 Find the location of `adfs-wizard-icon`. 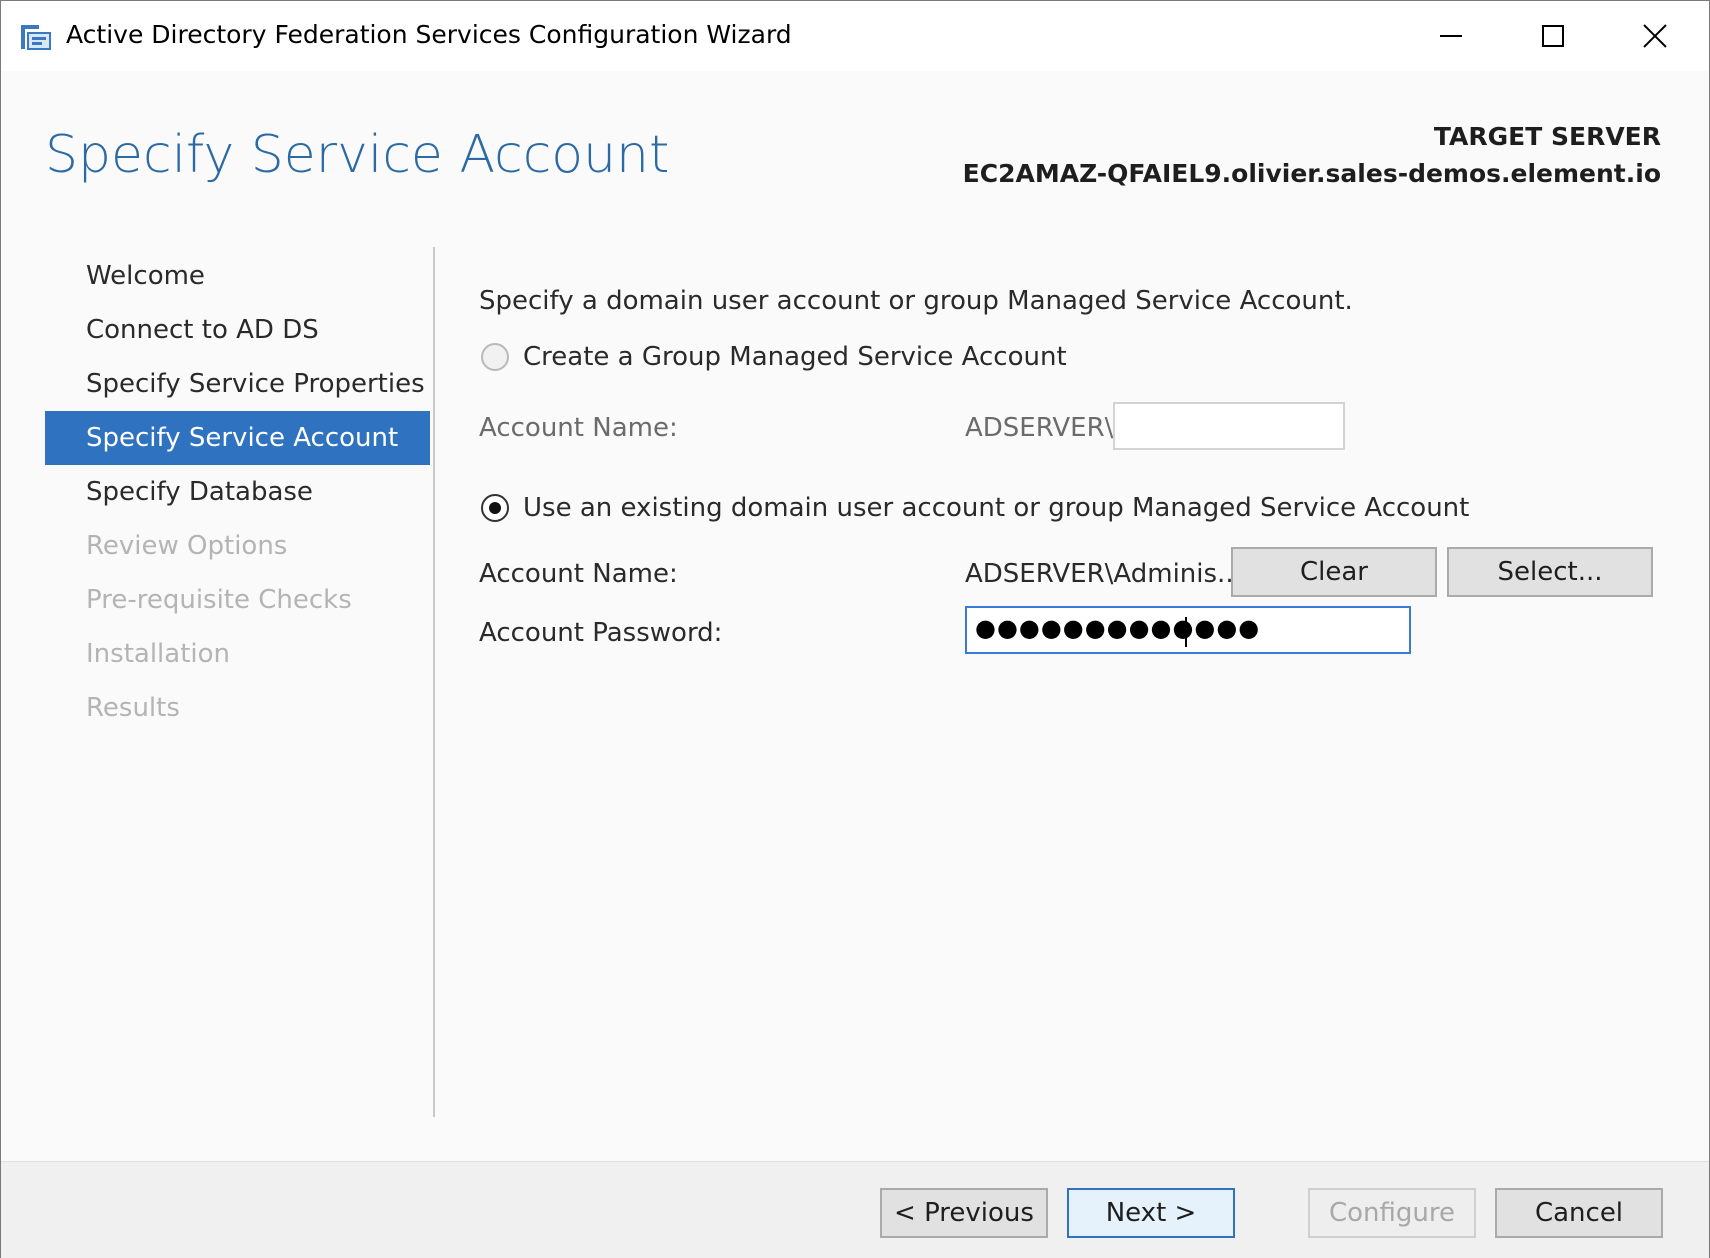

adfs-wizard-icon is located at coordinates (36, 37).